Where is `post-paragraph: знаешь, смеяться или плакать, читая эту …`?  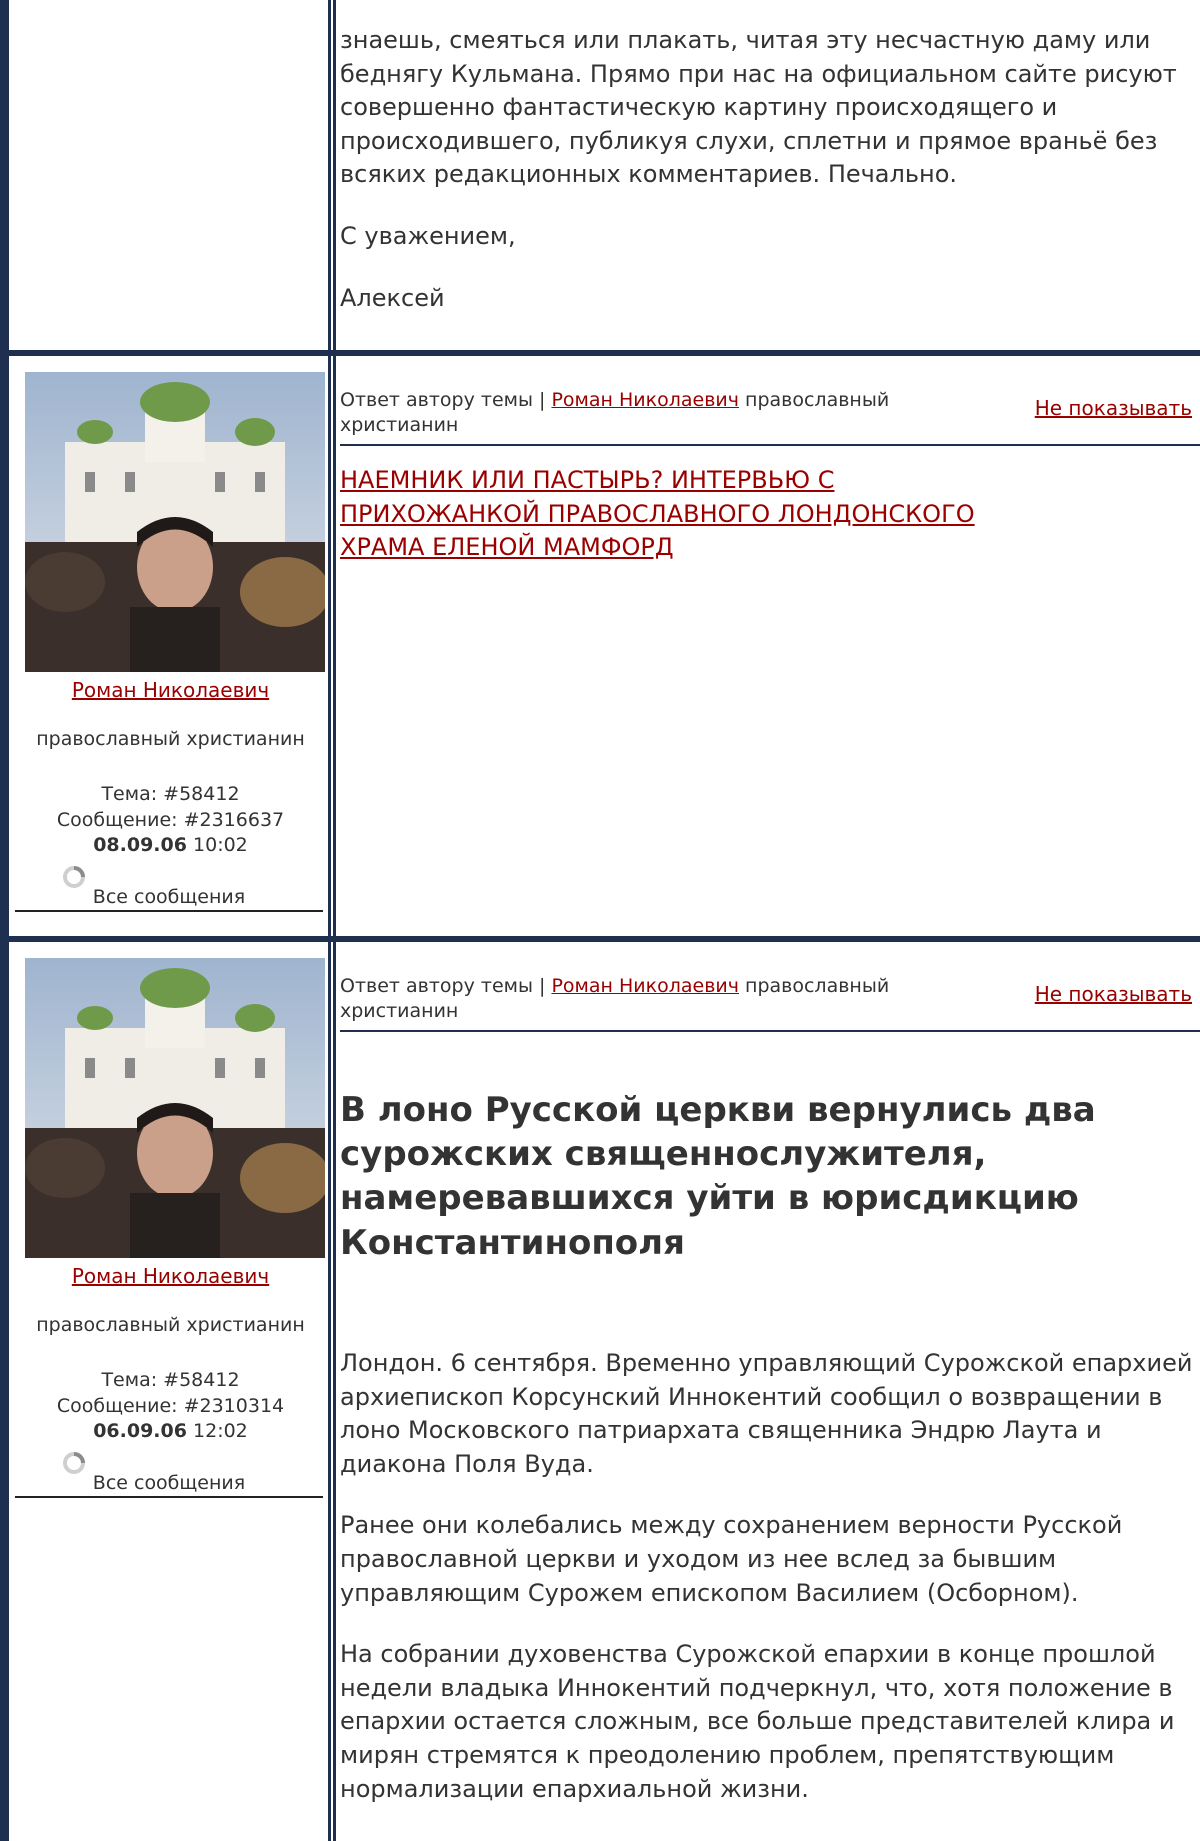
post-paragraph: знаешь, смеяться или плакать, читая эту … is located at coordinates (758, 107).